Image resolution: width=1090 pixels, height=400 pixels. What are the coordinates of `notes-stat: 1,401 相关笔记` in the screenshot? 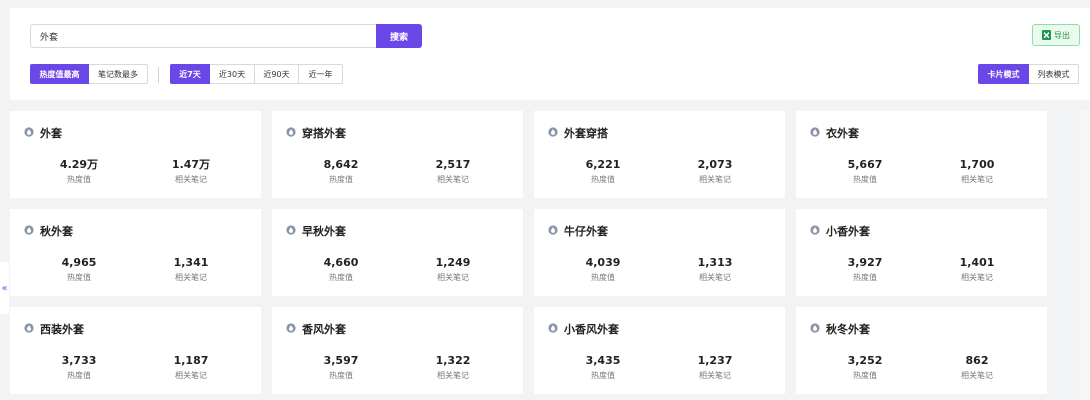 It's located at (977, 270).